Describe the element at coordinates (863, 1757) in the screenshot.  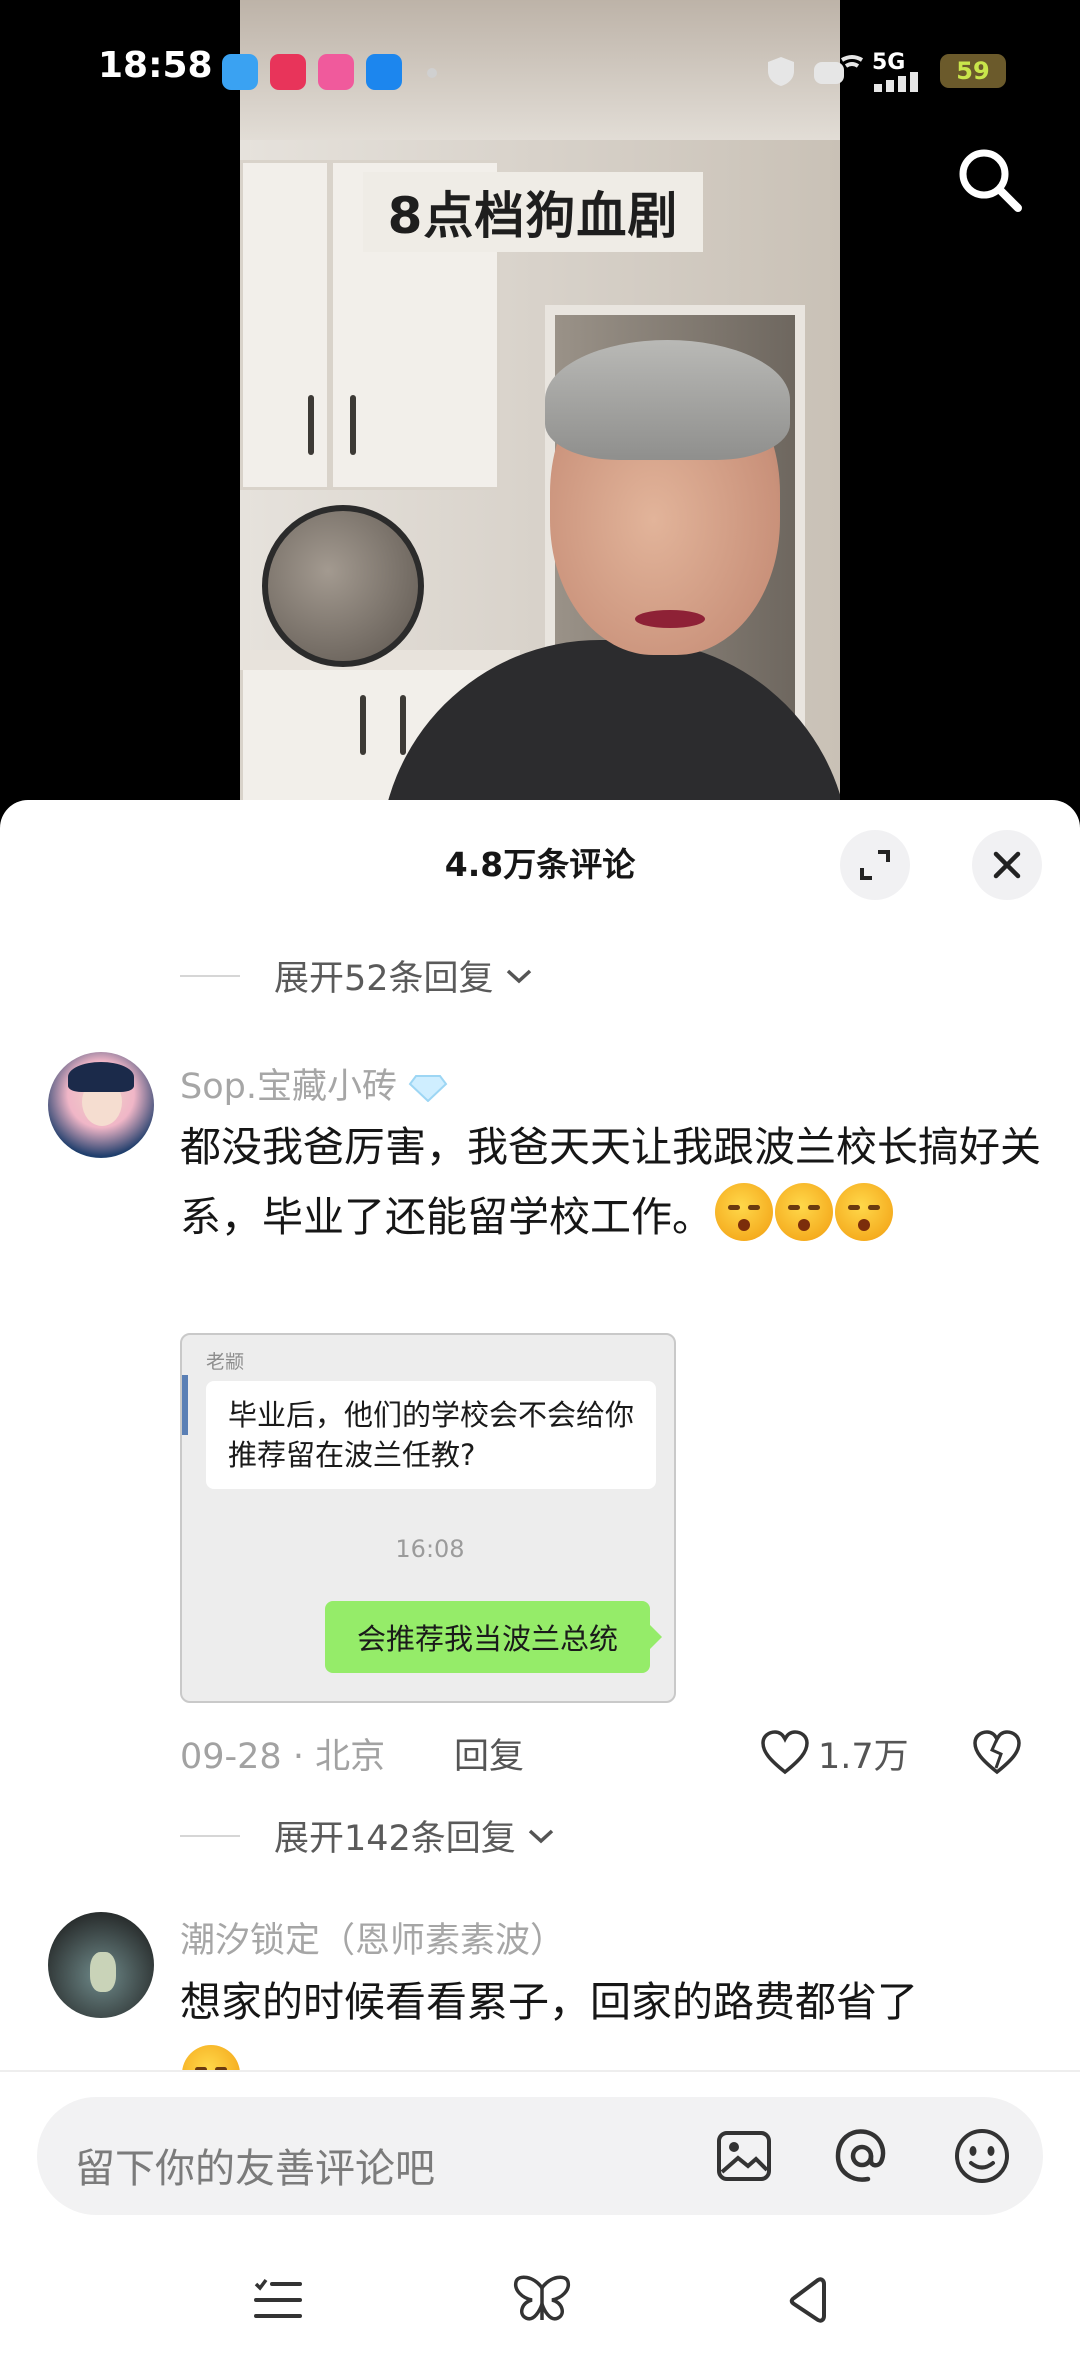
I see `like-count: 1.7万` at that location.